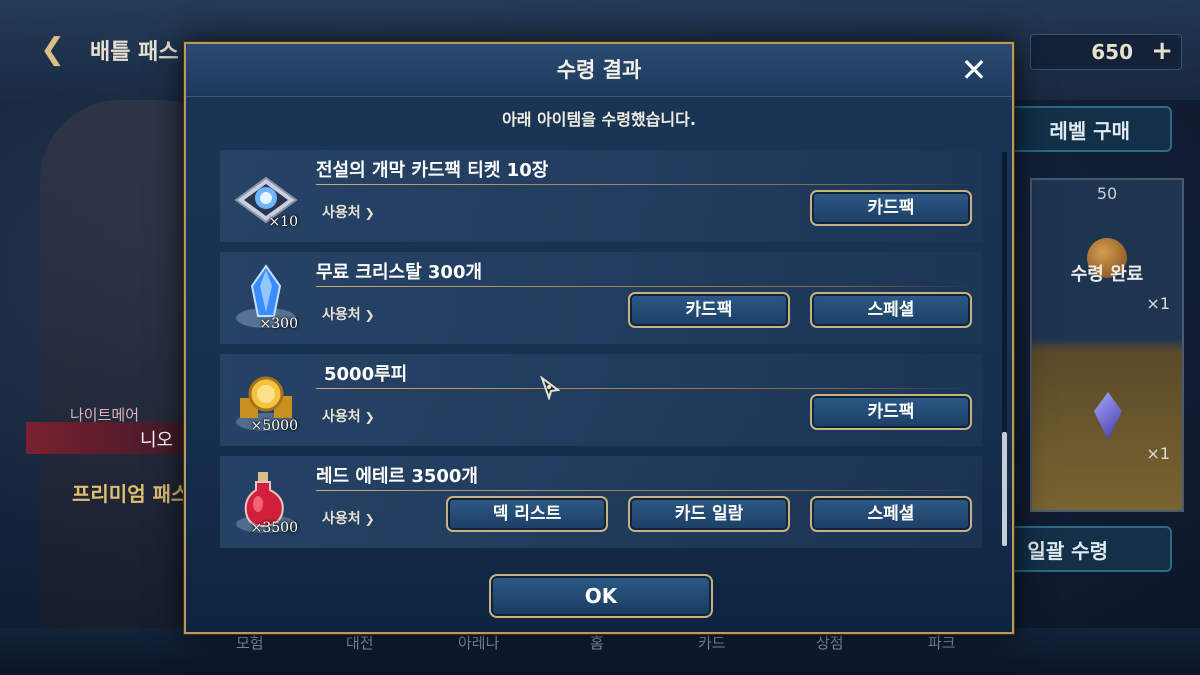 This screenshot has height=675, width=1200. I want to click on dialog-subtitle: 아래 아이템을 수령했습니다., so click(599, 119).